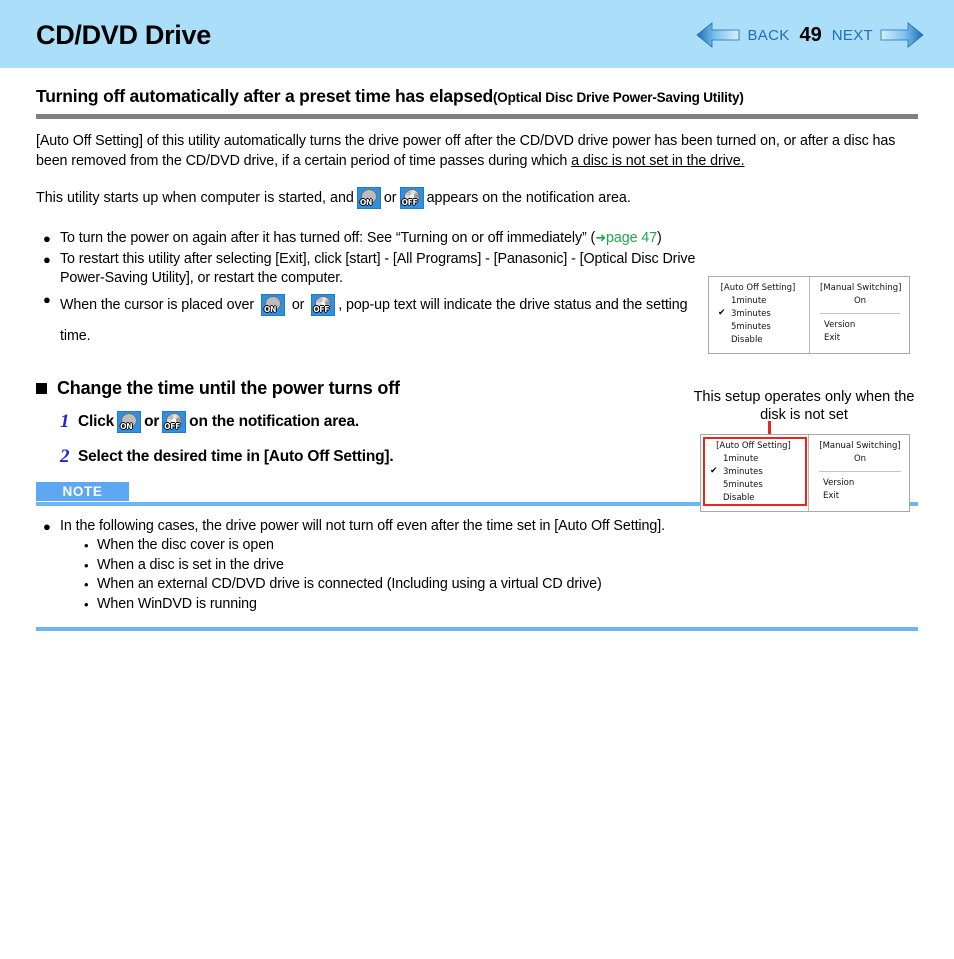 The image size is (954, 959). Describe the element at coordinates (528, 198) in the screenshot. I see `intro-paragraph-2-text-b: appears on the notification area.` at that location.